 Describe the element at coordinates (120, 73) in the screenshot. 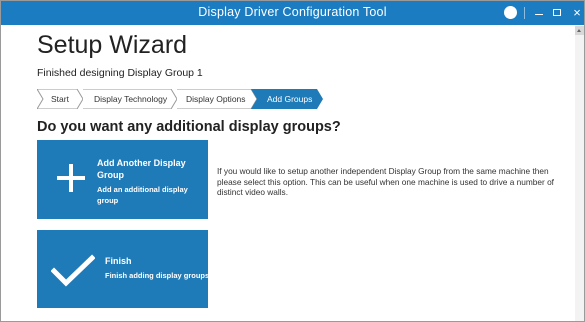

I see `page-subtitle: Finished designing Display Group 1` at that location.